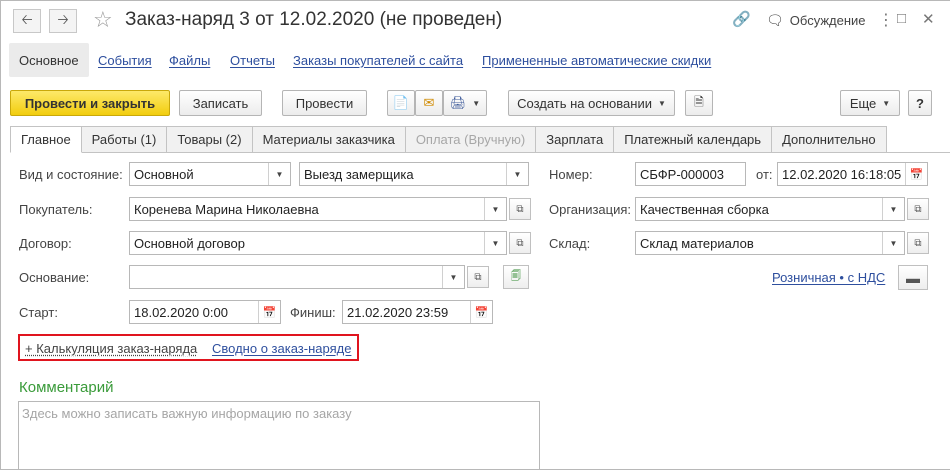 Image resolution: width=950 pixels, height=470 pixels. Describe the element at coordinates (329, 139) in the screenshot. I see `tab-customer-materials: Материалы заказчика` at that location.